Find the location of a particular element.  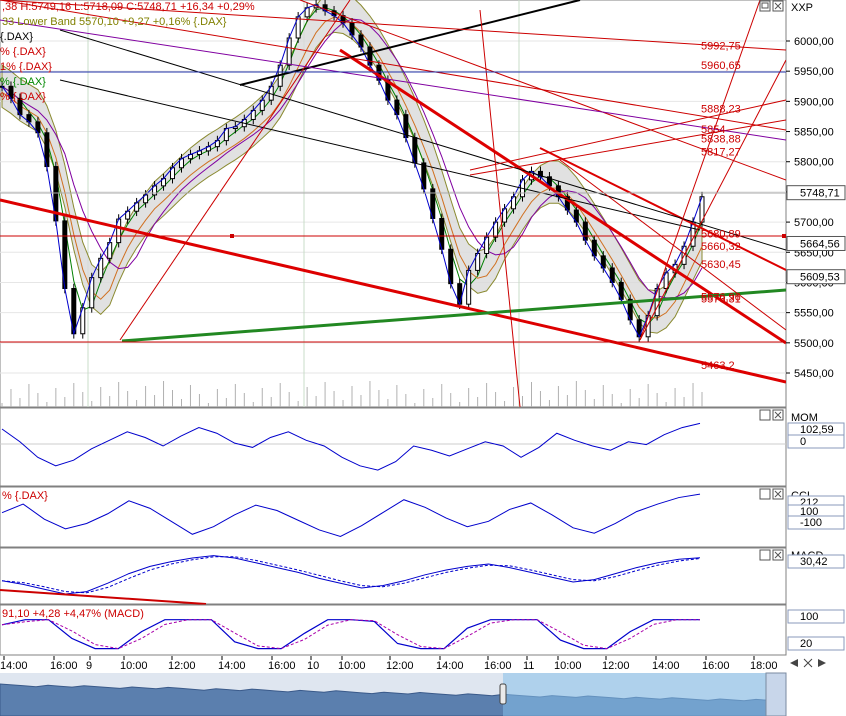

time-tick-label: 10 is located at coordinates (313, 666).